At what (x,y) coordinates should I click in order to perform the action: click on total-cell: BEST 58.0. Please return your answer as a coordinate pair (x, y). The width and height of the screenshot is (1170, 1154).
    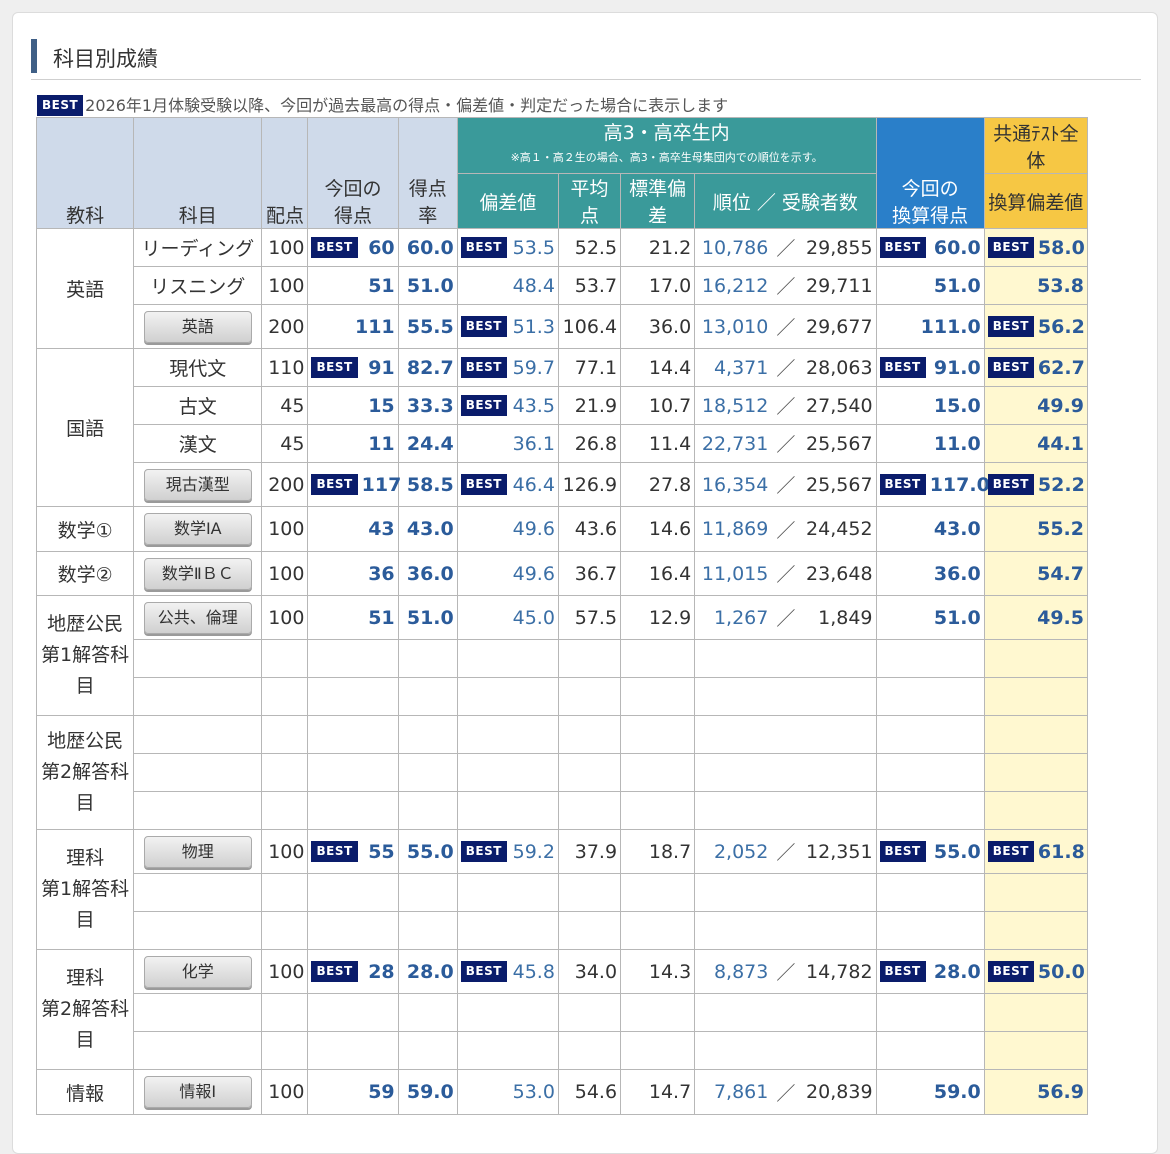
    Looking at the image, I should click on (1036, 247).